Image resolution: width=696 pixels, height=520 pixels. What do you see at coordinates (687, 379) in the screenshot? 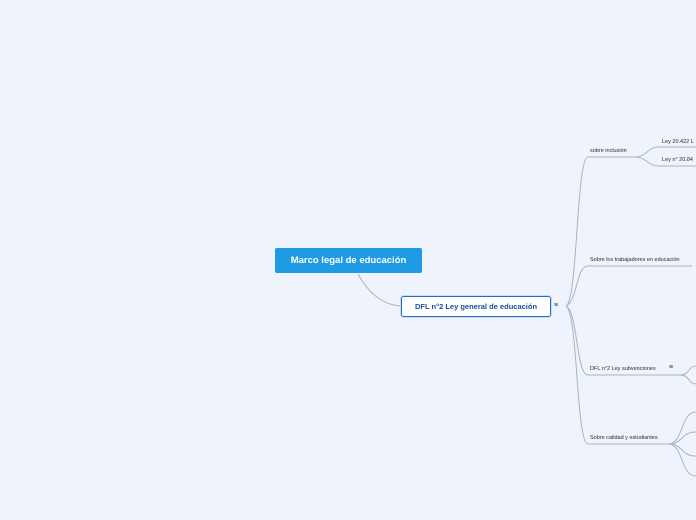
I see `connector-subvenciones-out2` at bounding box center [687, 379].